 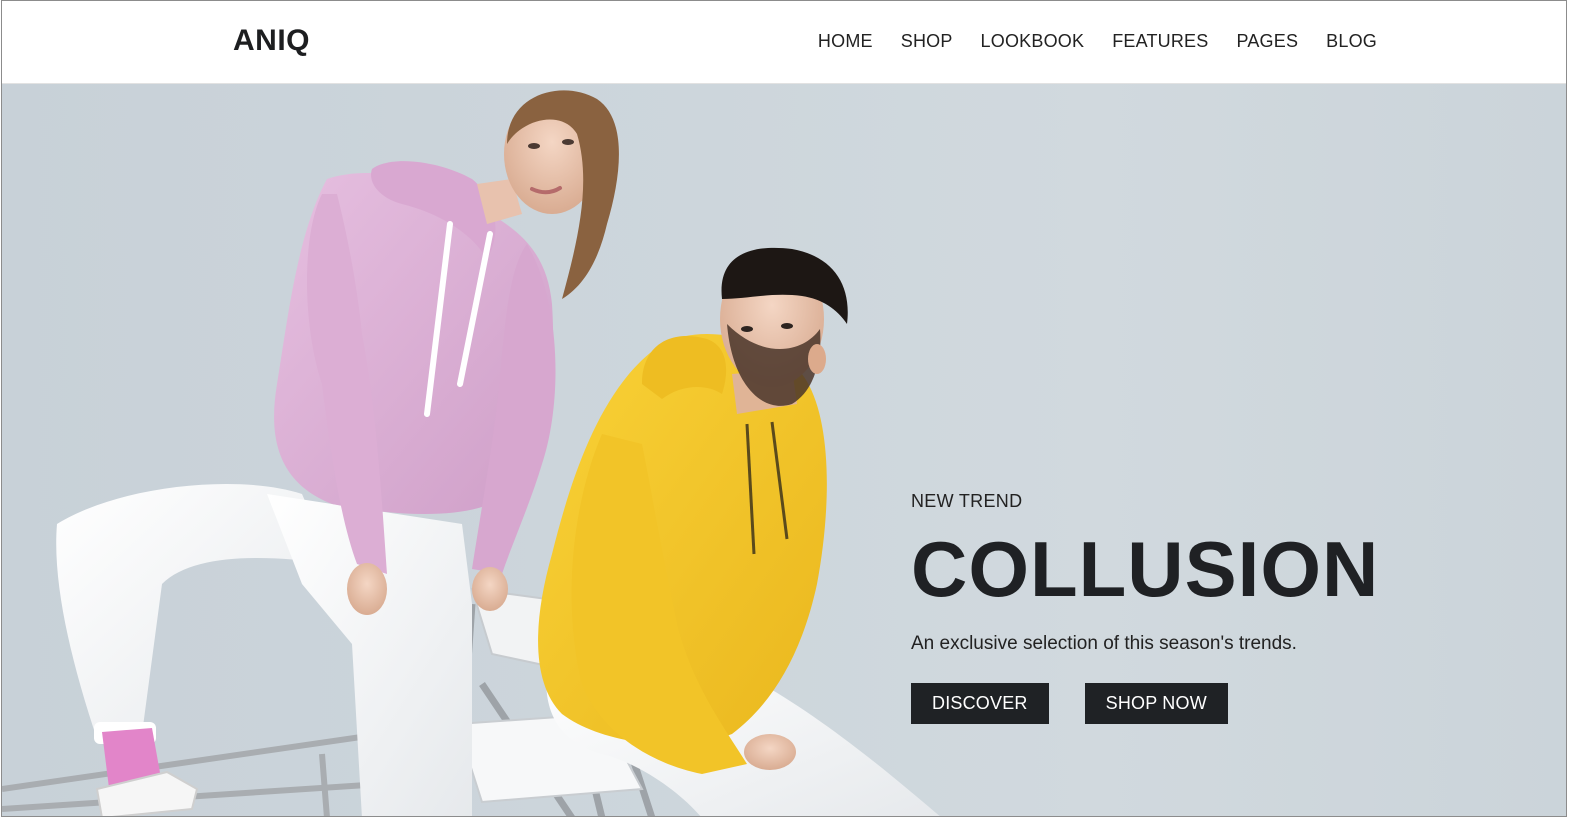 What do you see at coordinates (1351, 41) in the screenshot?
I see `nav-item-blog: BLOG` at bounding box center [1351, 41].